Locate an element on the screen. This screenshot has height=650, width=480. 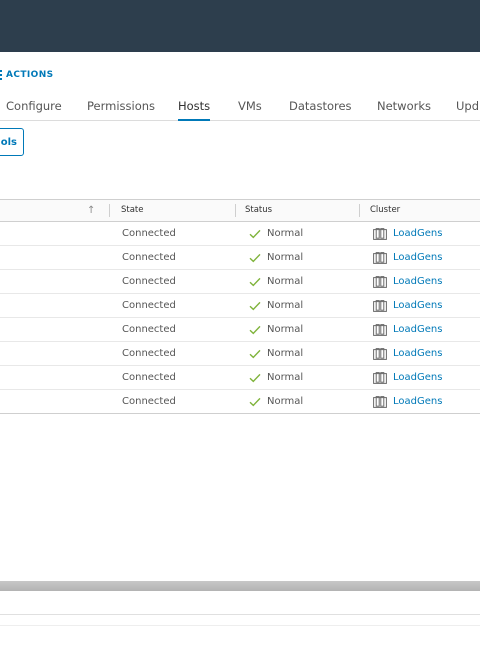
tab-hosts: Hosts is located at coordinates (194, 108).